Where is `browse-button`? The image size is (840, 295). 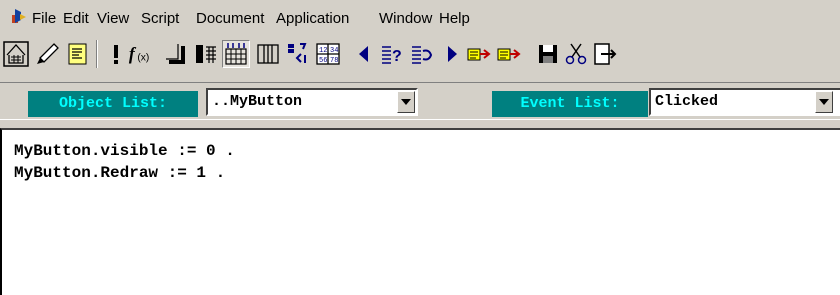
browse-button is located at coordinates (422, 54).